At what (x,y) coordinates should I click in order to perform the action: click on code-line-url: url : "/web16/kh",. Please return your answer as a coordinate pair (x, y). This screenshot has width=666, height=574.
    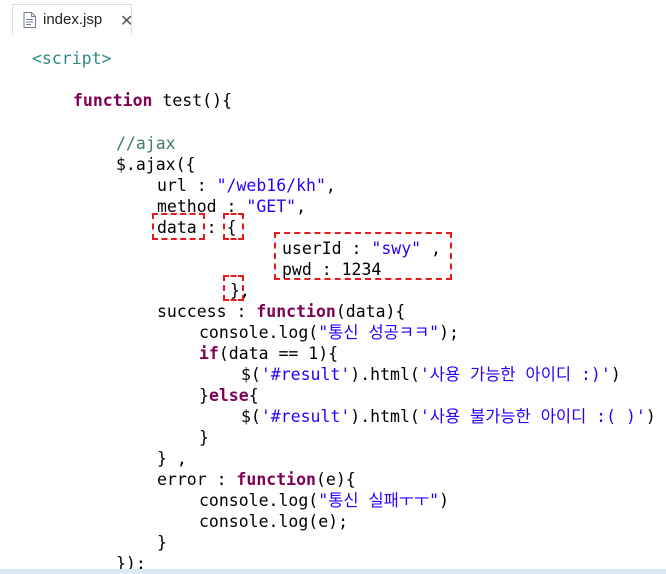
    Looking at the image, I should click on (246, 185).